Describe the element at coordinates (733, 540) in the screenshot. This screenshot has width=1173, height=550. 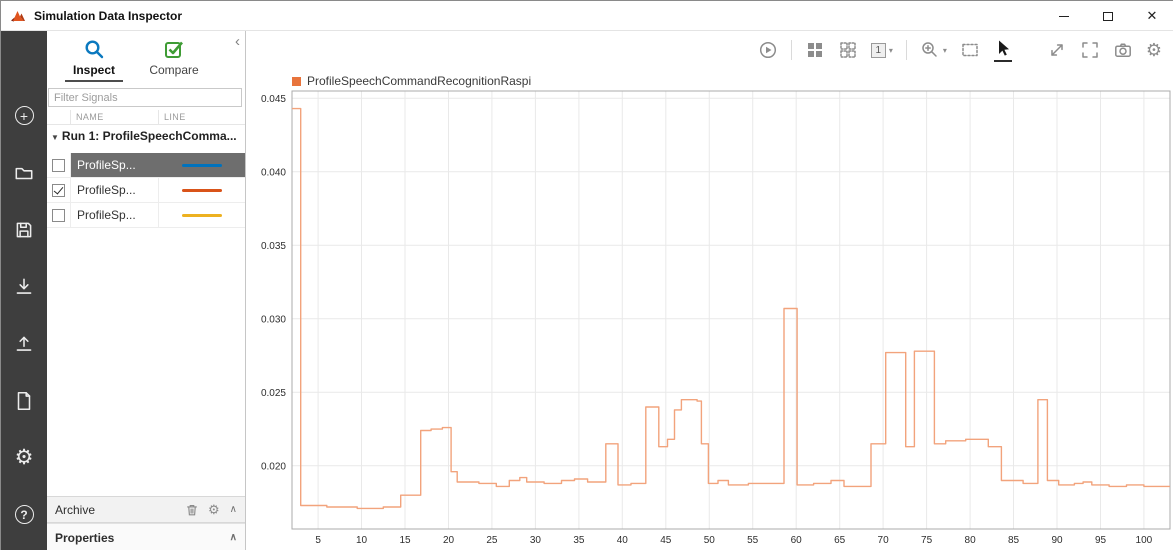
I see `x-tick-labels: 5 10 15 20 25 30 35 40 45 50 55 60 65 70 75 80 85 90 95 100` at that location.